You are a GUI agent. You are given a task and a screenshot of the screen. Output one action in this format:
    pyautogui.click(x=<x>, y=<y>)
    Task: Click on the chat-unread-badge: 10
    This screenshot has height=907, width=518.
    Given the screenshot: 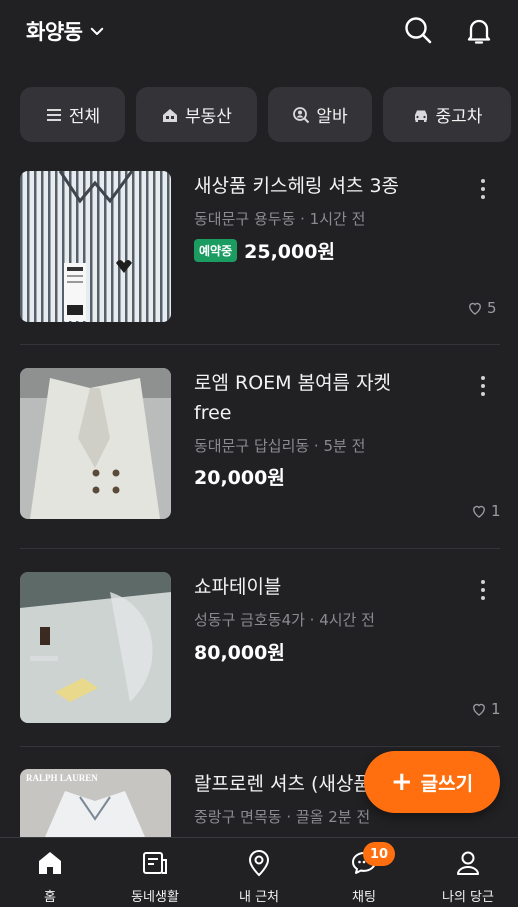 What is the action you would take?
    pyautogui.click(x=379, y=854)
    